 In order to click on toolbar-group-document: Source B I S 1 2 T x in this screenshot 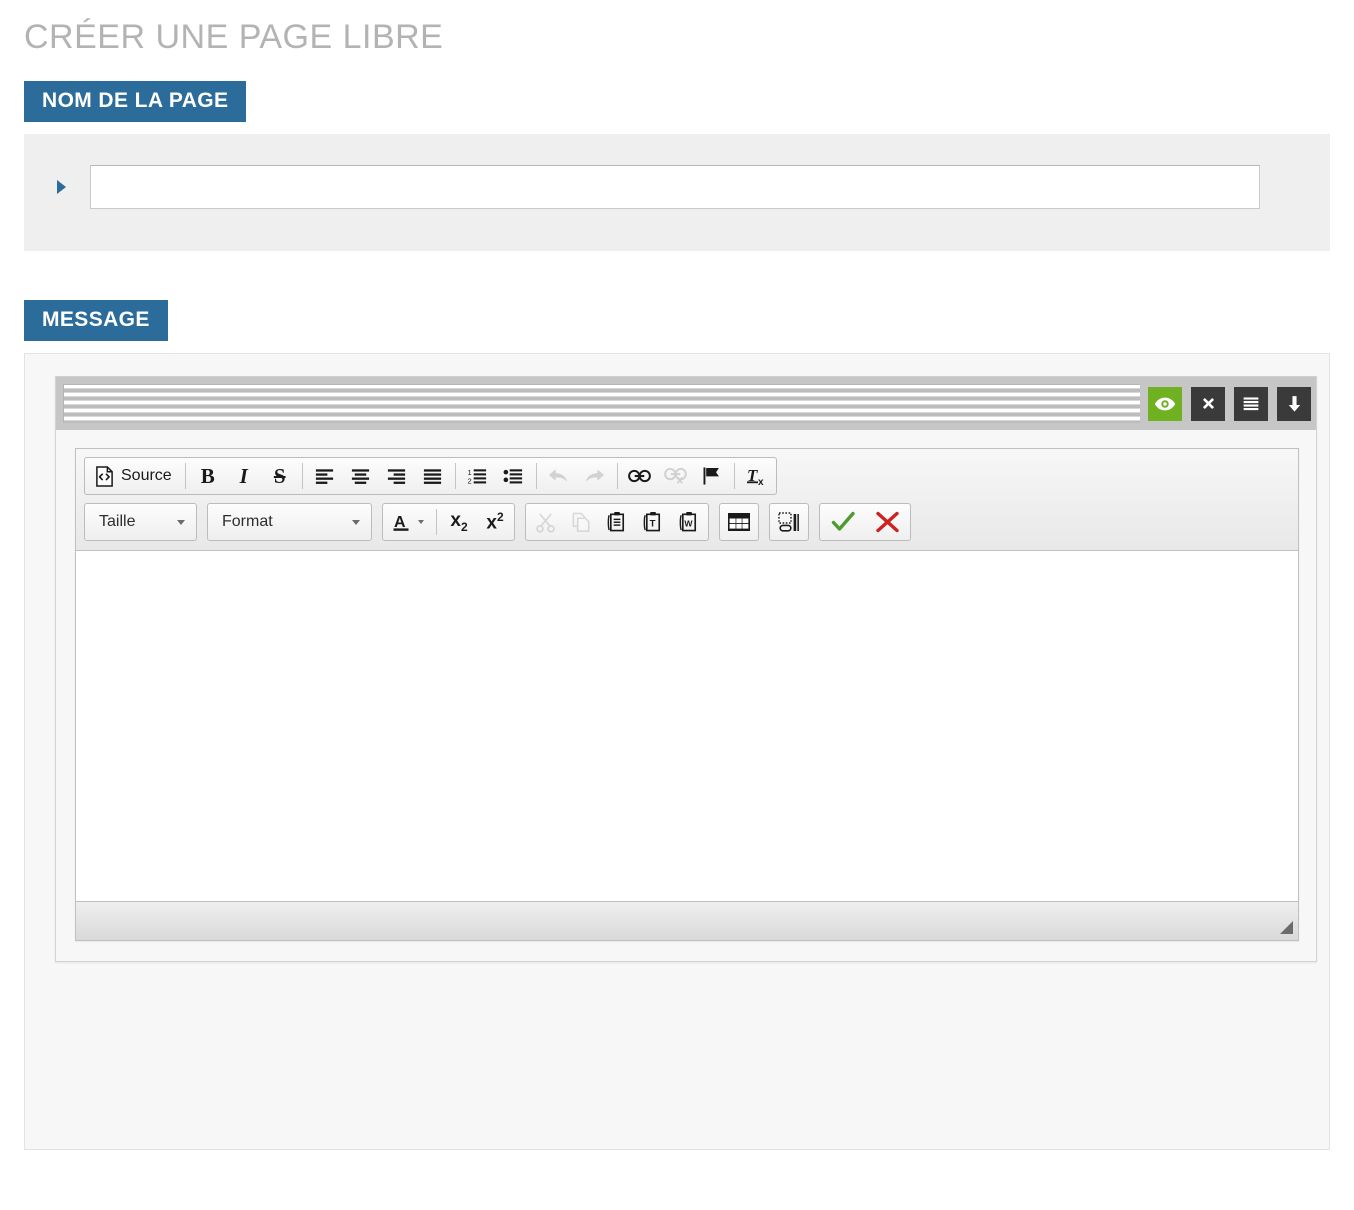, I will do `click(430, 476)`.